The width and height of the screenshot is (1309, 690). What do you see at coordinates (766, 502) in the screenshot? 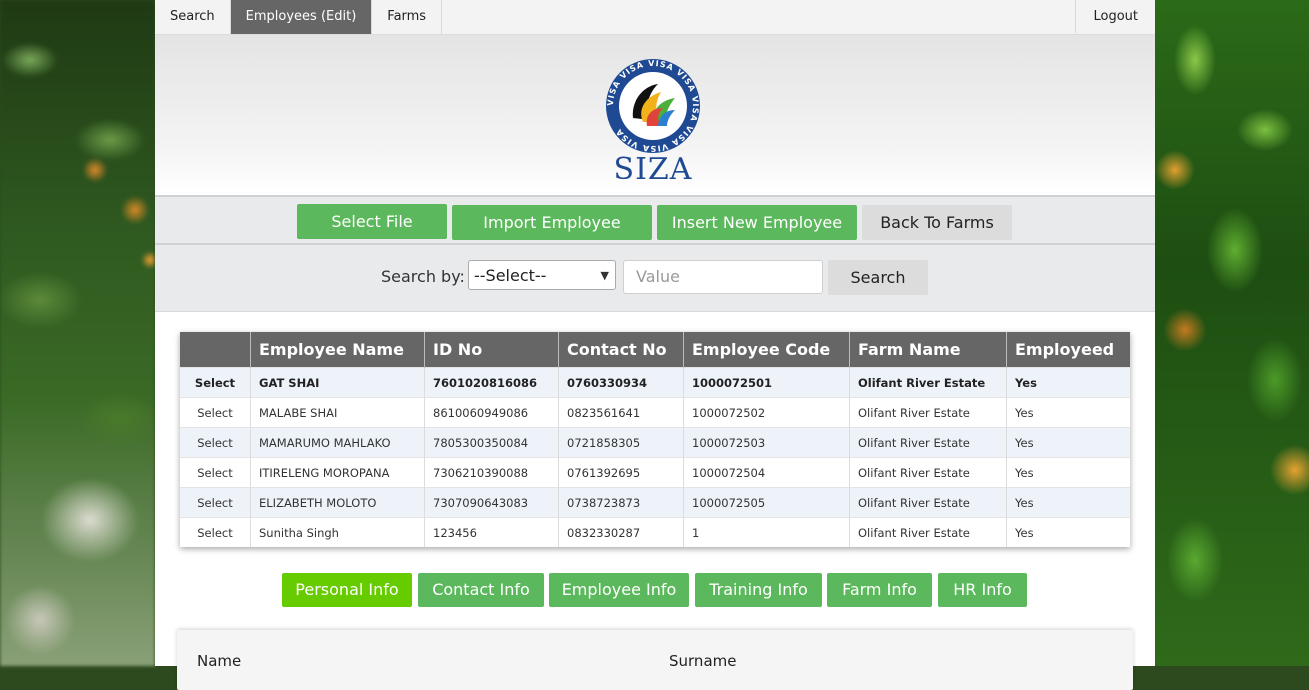
I see `cell-employee-code: 1000072505` at bounding box center [766, 502].